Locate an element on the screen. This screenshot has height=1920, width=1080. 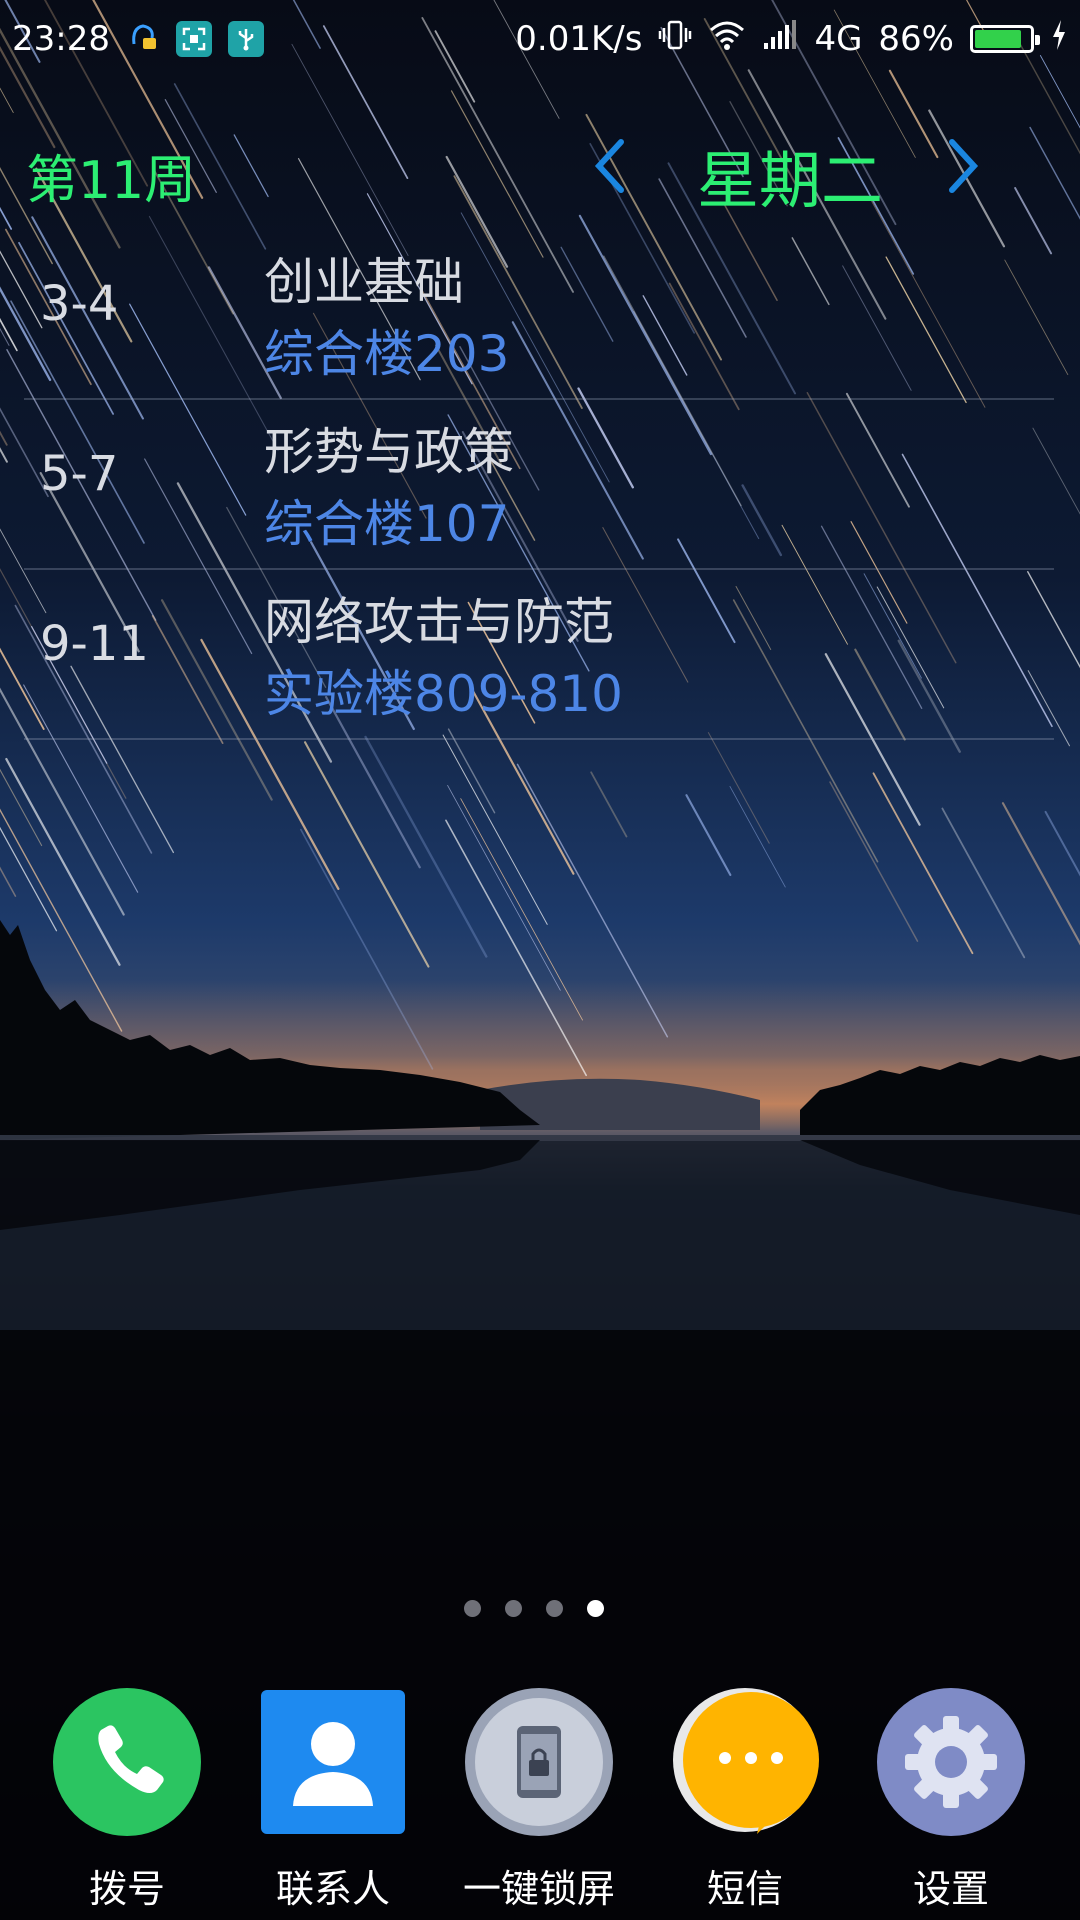
chevron-left-icon is located at coordinates (609, 166).